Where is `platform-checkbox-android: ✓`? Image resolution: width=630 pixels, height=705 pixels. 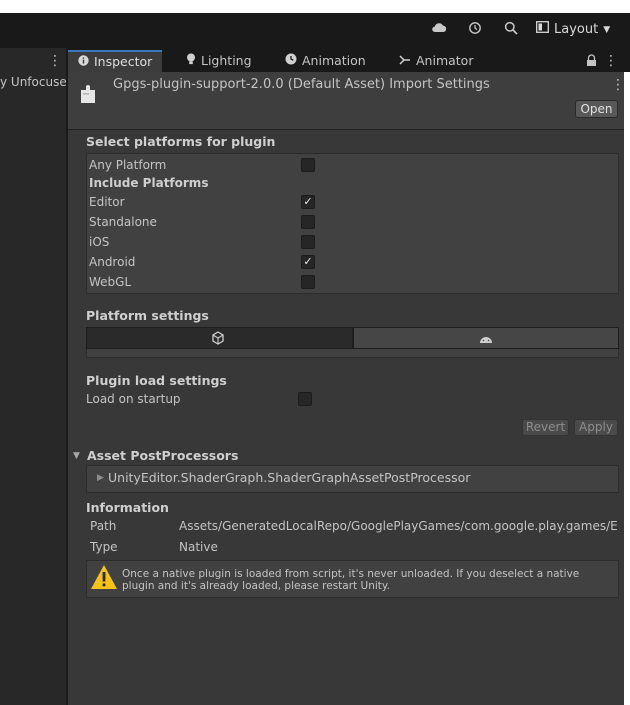
platform-checkbox-android: ✓ is located at coordinates (308, 262).